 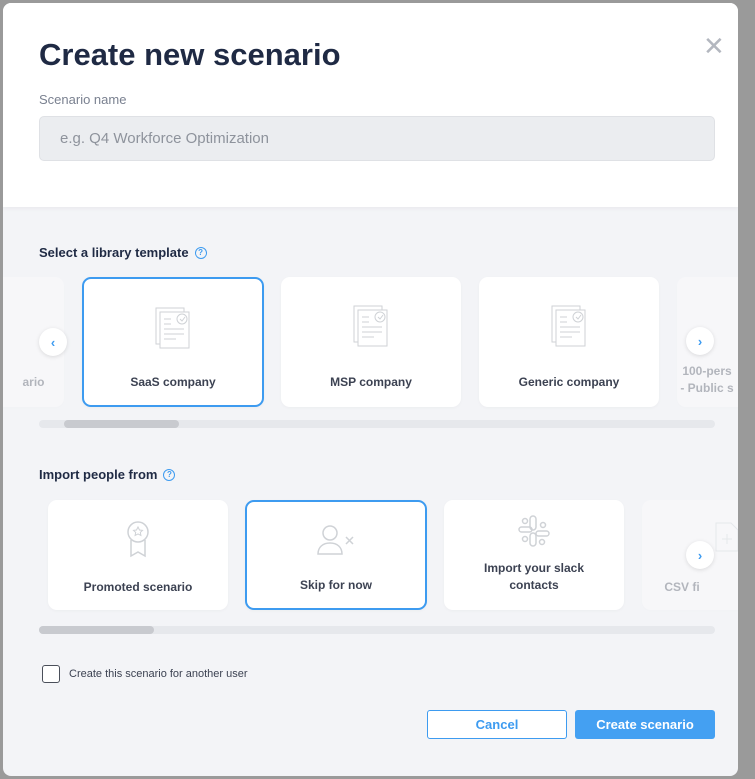 What do you see at coordinates (158, 674) in the screenshot?
I see `checkbox-label: Create this scenario for another user` at bounding box center [158, 674].